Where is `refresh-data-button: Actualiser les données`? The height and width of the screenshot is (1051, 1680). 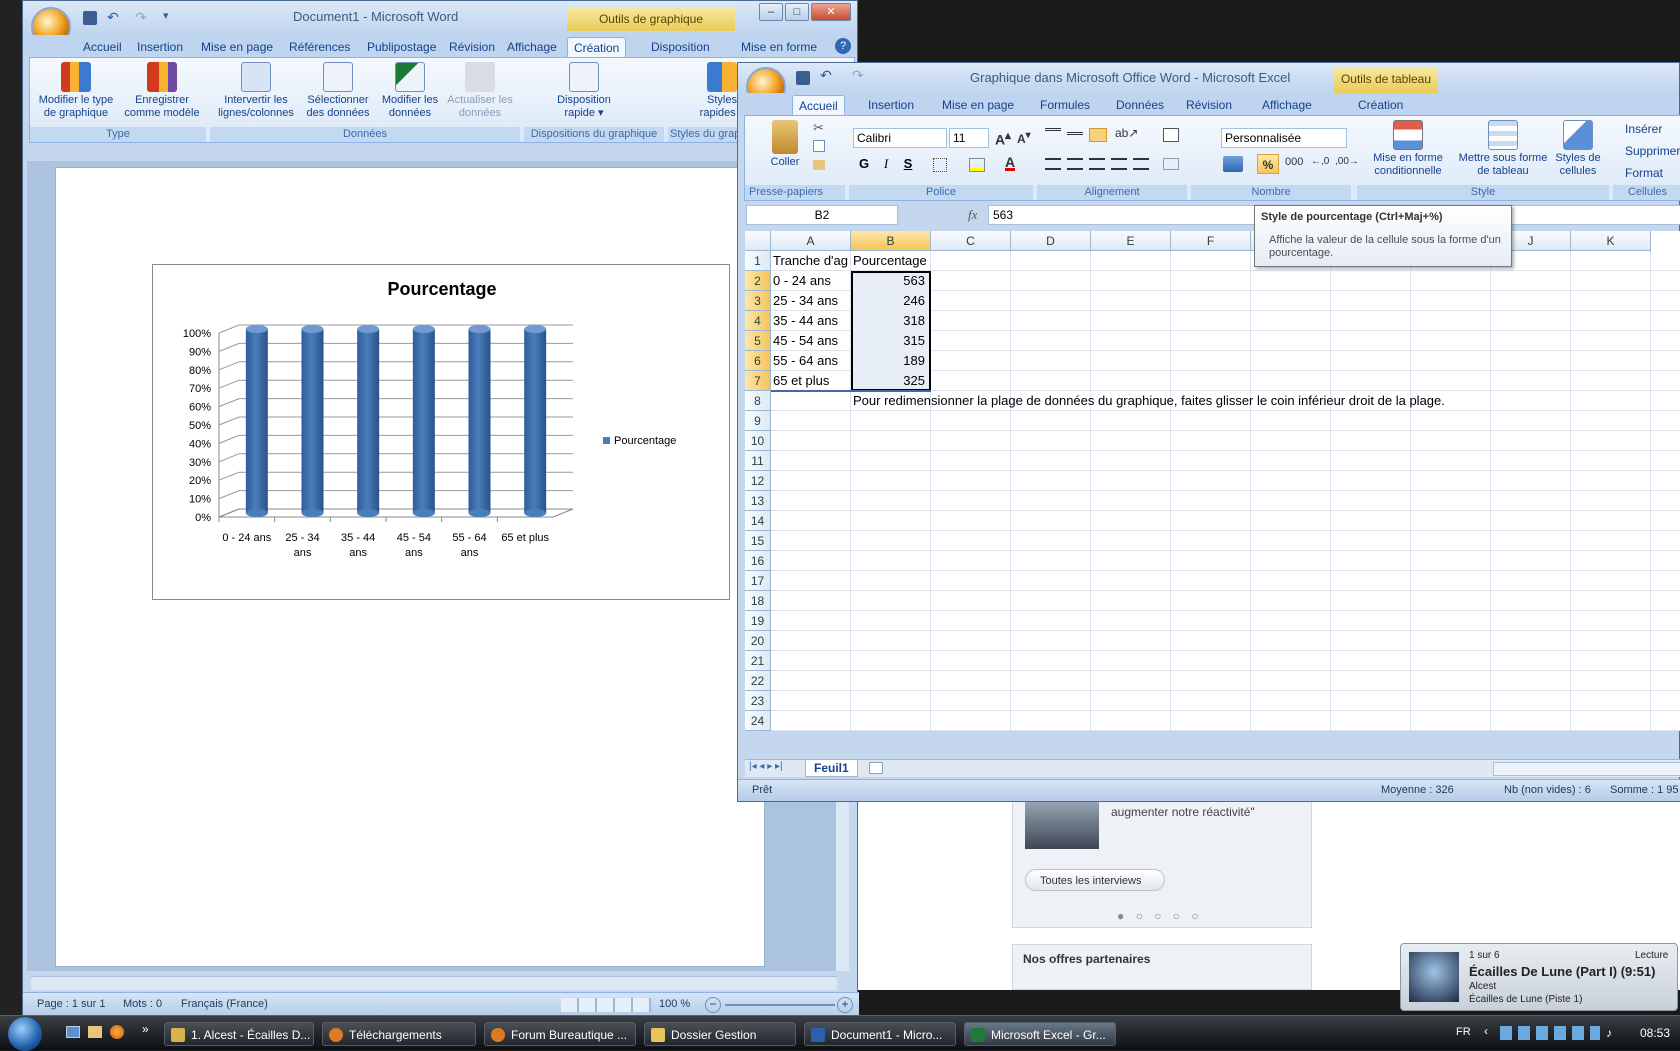 refresh-data-button: Actualiser les données is located at coordinates (480, 91).